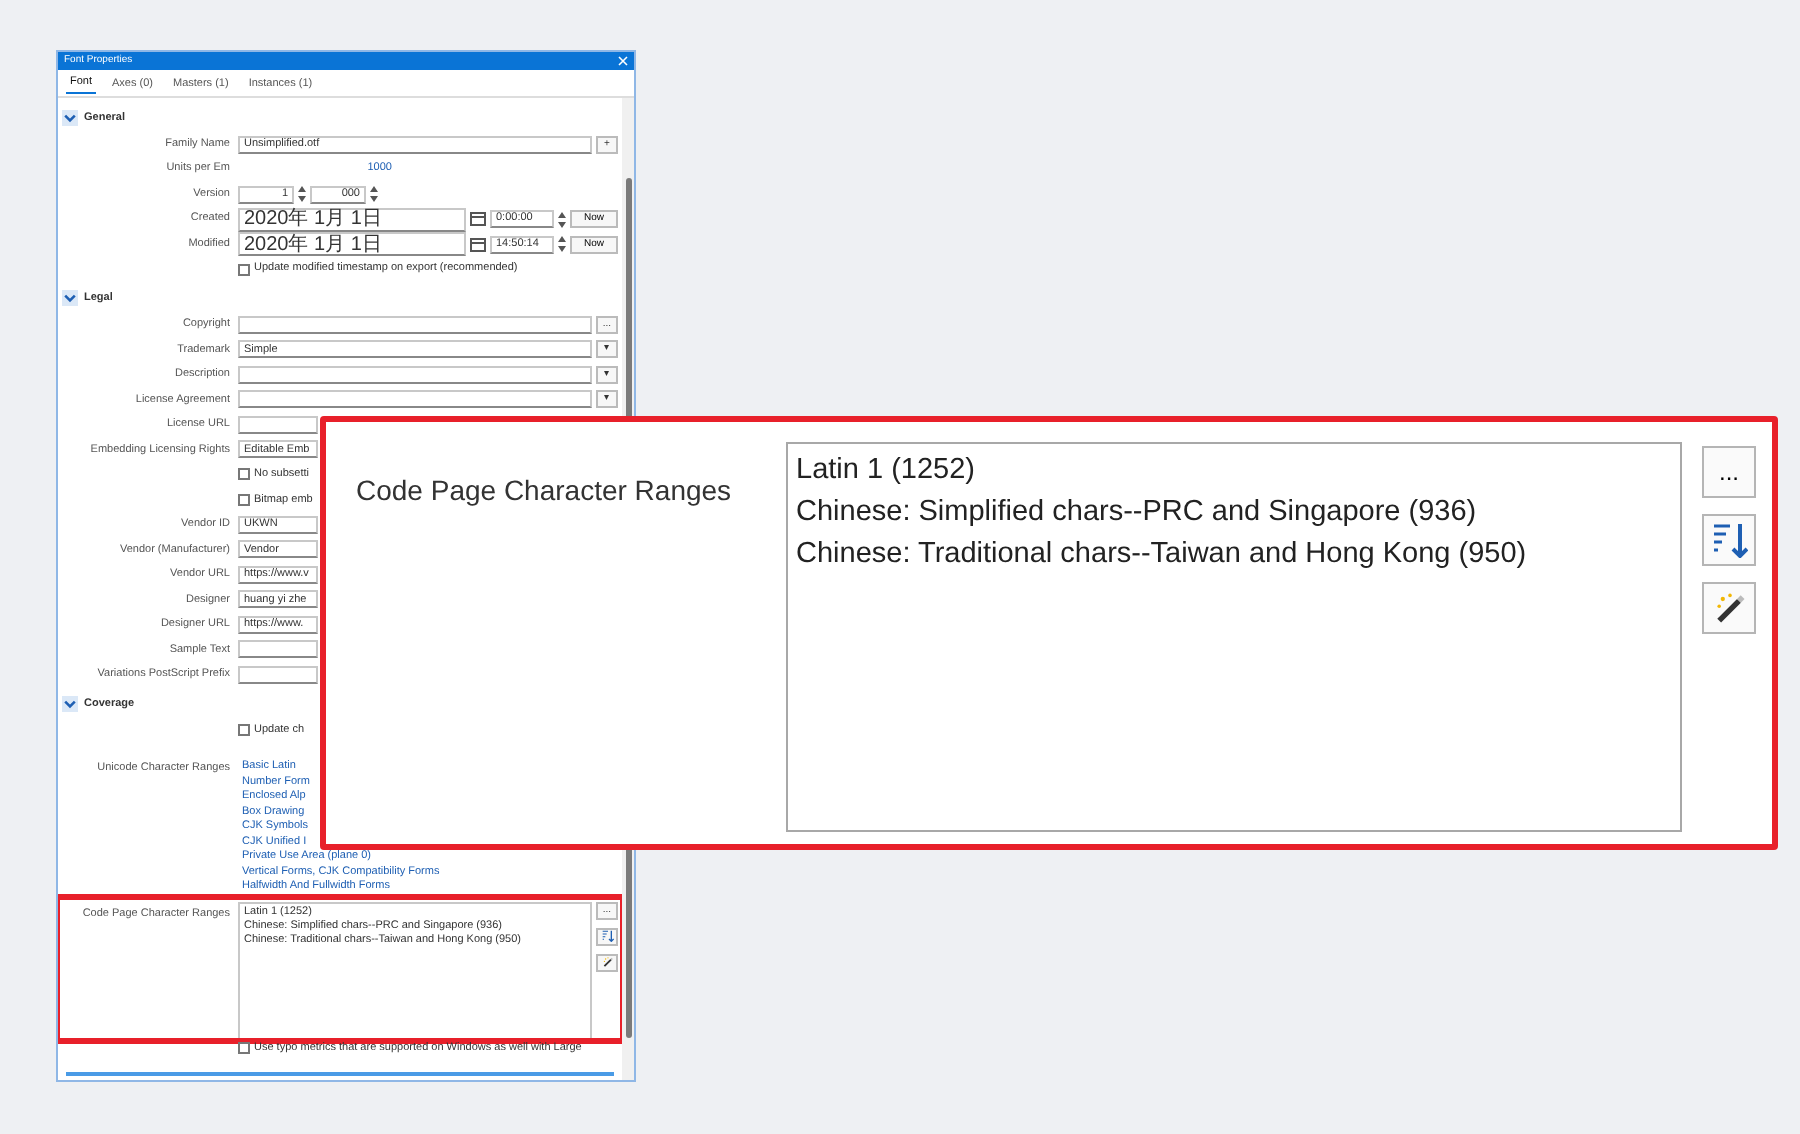  I want to click on close-icon, so click(623, 61).